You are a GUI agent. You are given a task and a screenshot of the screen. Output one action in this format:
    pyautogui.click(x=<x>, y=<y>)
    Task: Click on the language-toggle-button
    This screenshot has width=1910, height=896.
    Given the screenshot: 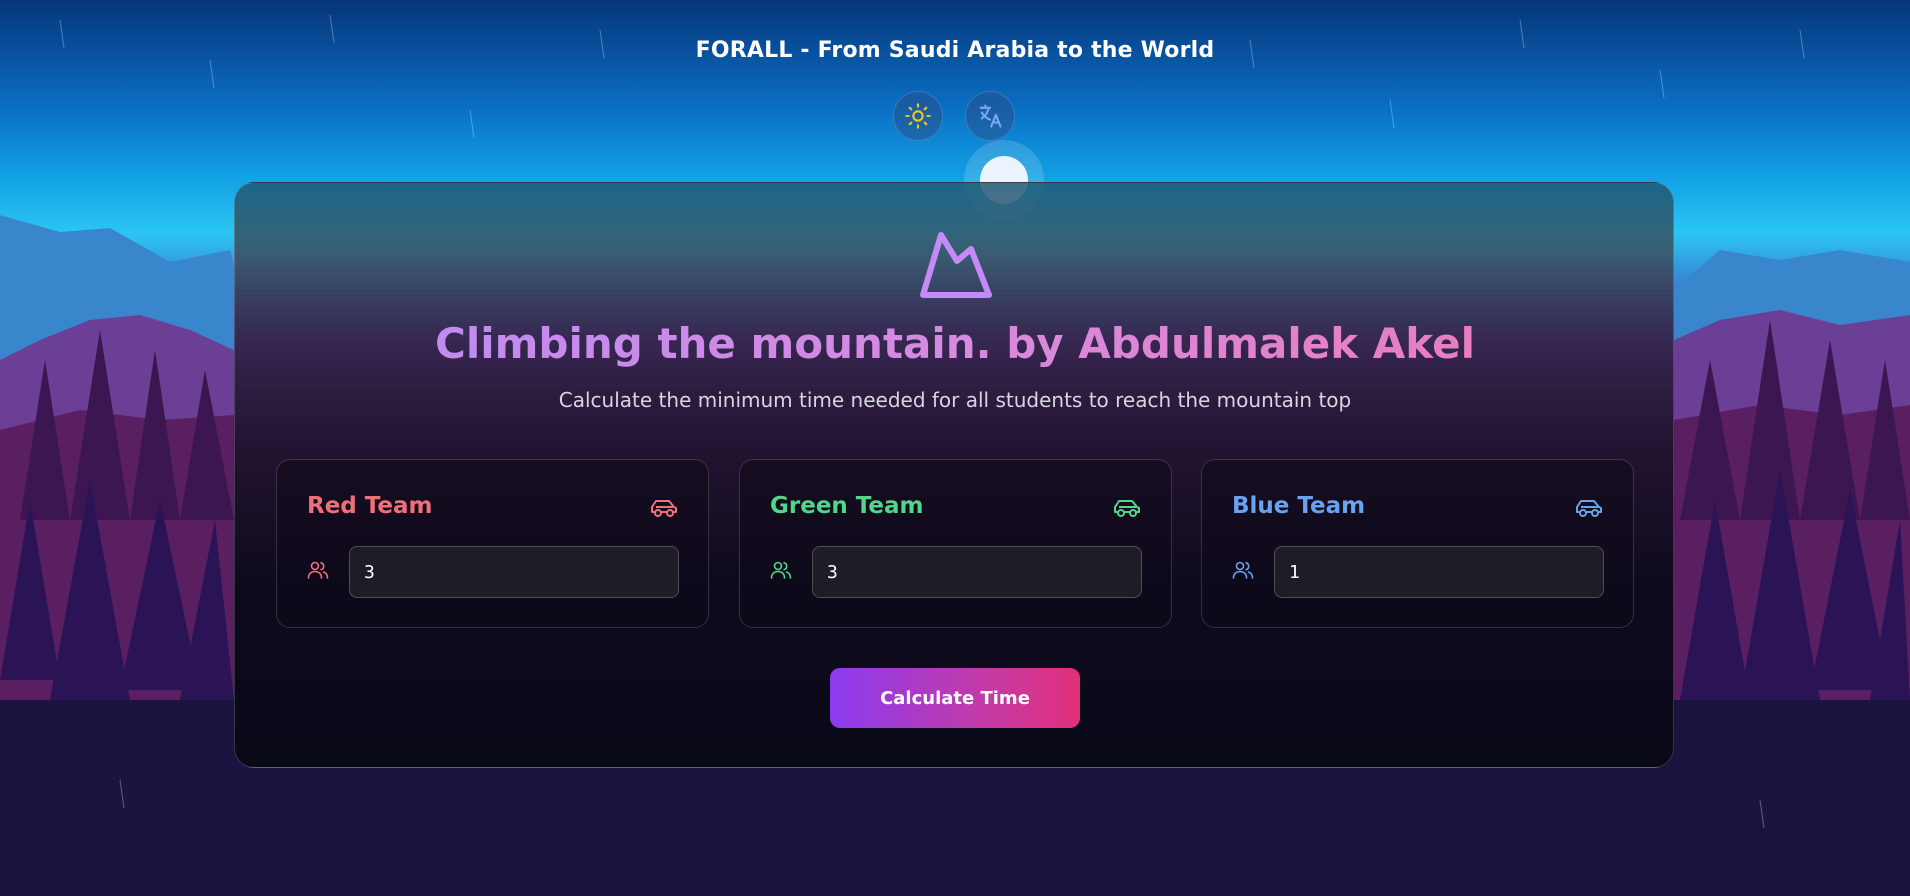 What is the action you would take?
    pyautogui.click(x=990, y=116)
    